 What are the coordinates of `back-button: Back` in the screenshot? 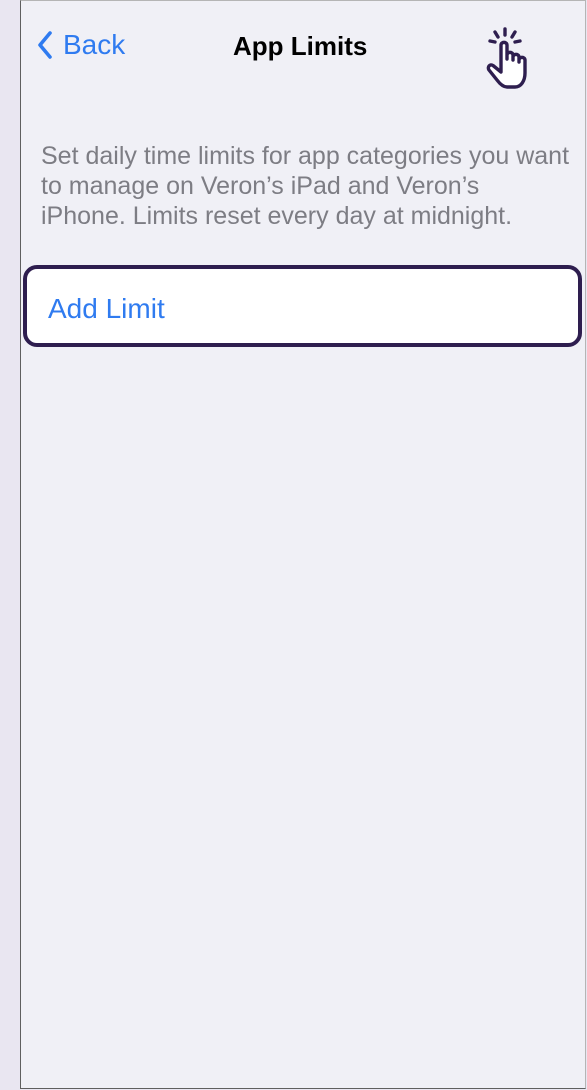 It's located at (81, 45).